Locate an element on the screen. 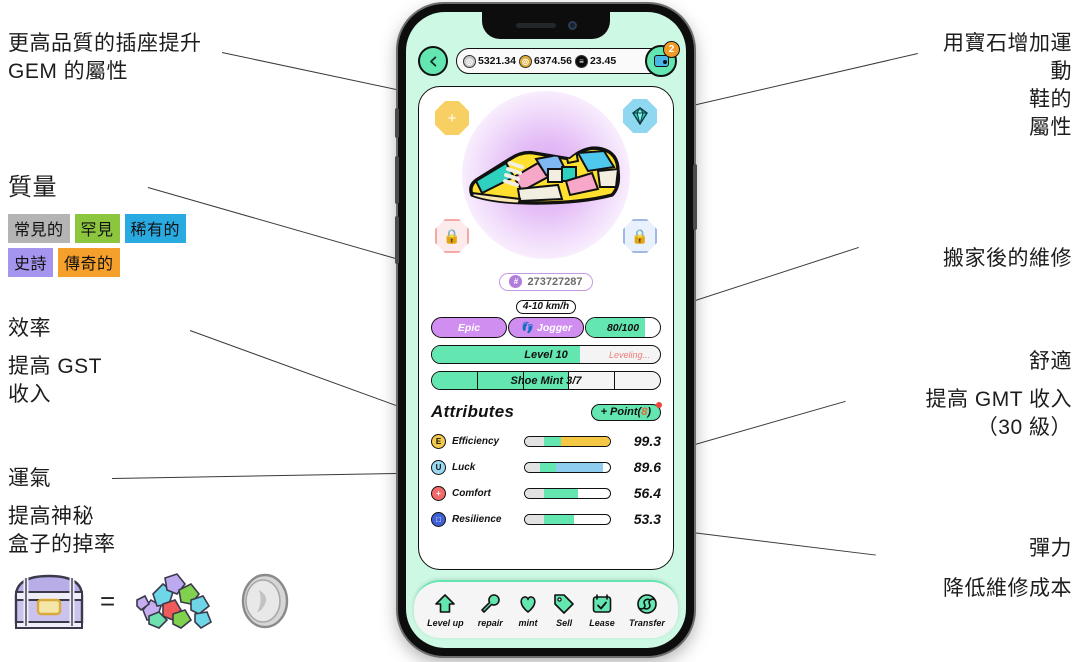  luck-bar is located at coordinates (567, 467).